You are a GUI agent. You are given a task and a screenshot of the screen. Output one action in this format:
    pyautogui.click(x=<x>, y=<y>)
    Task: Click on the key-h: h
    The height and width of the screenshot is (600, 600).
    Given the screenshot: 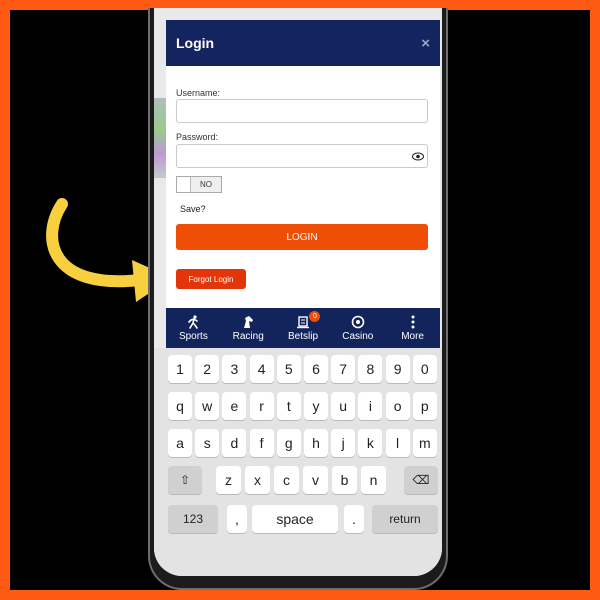 What is the action you would take?
    pyautogui.click(x=316, y=443)
    